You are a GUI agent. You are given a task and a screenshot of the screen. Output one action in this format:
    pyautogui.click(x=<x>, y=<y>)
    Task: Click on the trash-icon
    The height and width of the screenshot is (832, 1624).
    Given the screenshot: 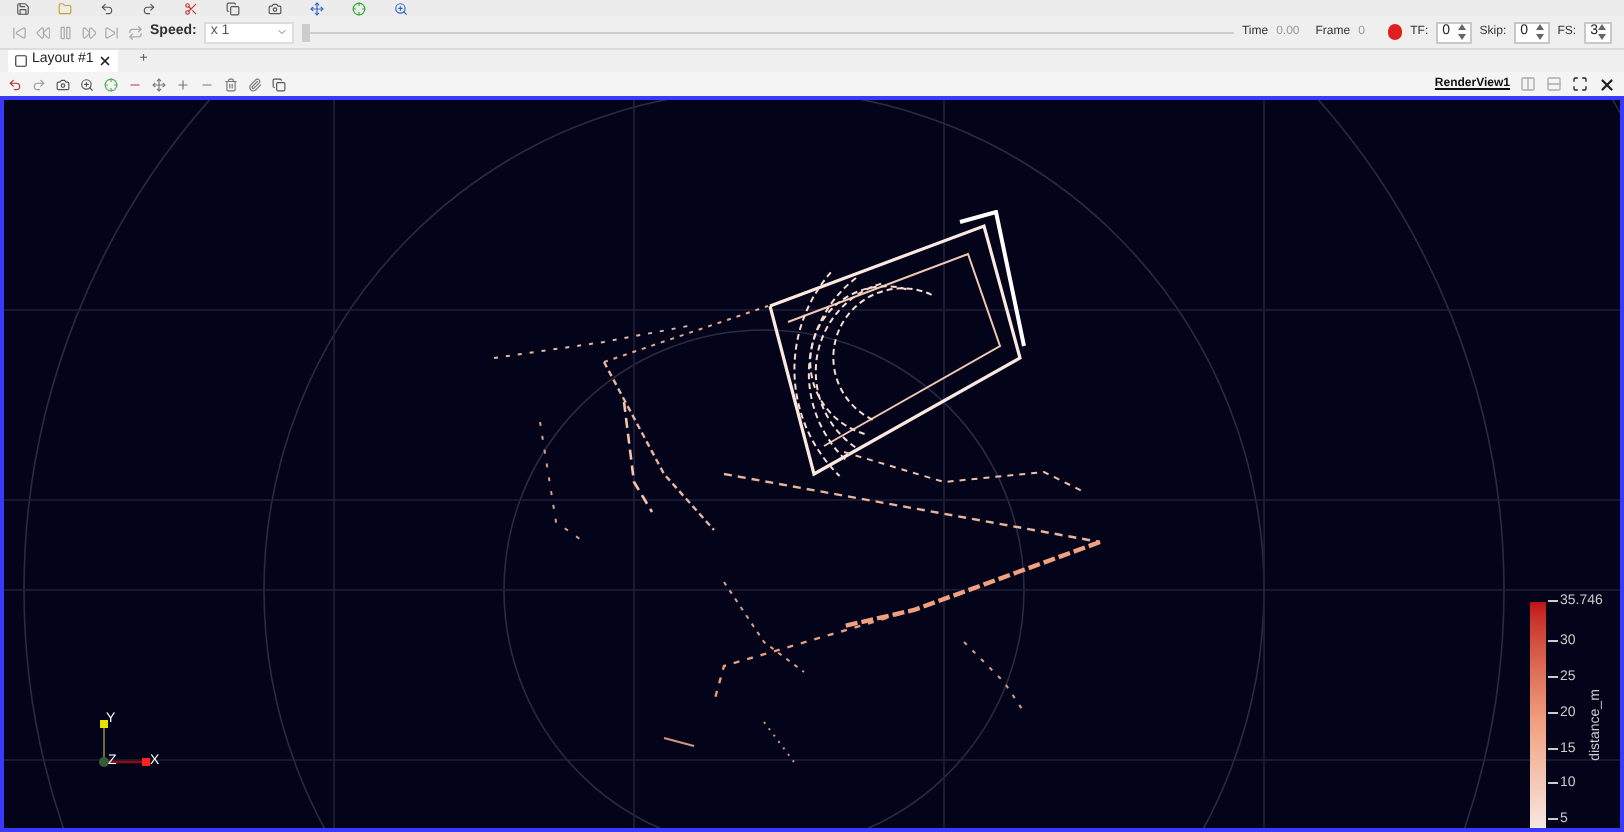 What is the action you would take?
    pyautogui.click(x=231, y=84)
    